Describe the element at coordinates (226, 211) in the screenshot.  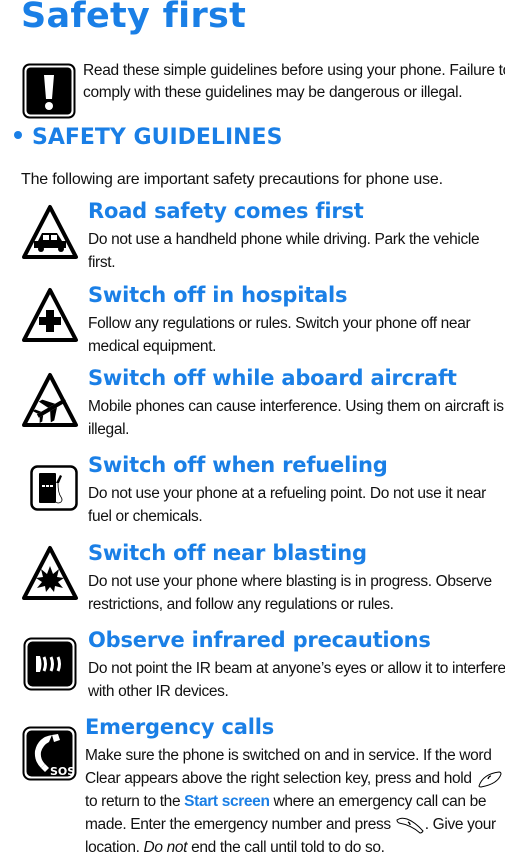
I see `guideline-heading: Road safety comes first` at that location.